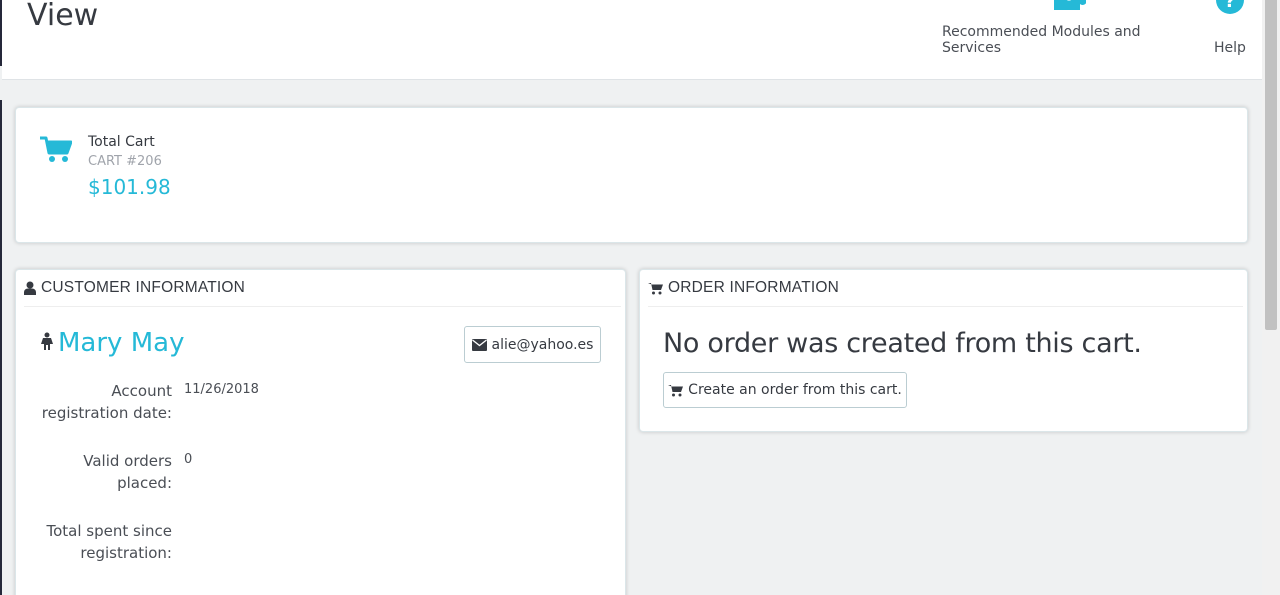  What do you see at coordinates (754, 287) in the screenshot?
I see `order-panel-title: ORDER INFORMATION` at bounding box center [754, 287].